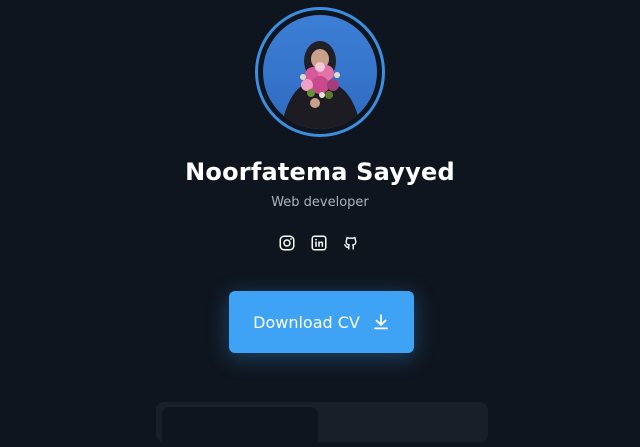 This screenshot has height=447, width=640. Describe the element at coordinates (320, 202) in the screenshot. I see `profile-role: Web developer` at that location.